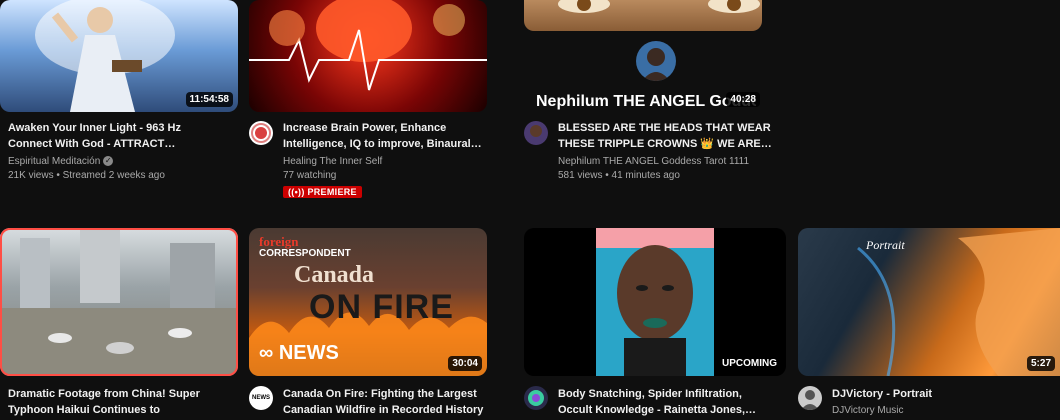  What do you see at coordinates (958, 302) in the screenshot?
I see `portrait-art-image` at bounding box center [958, 302].